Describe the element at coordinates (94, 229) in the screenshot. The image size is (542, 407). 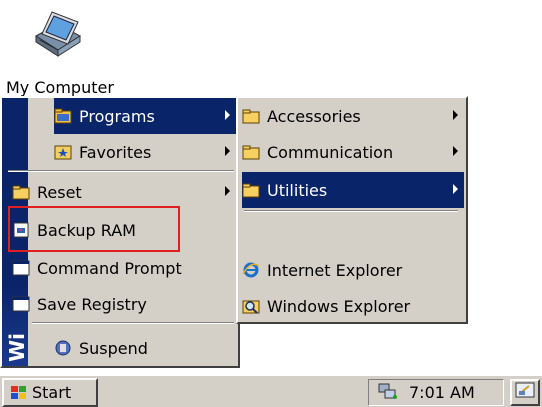
I see `highlight-box` at that location.